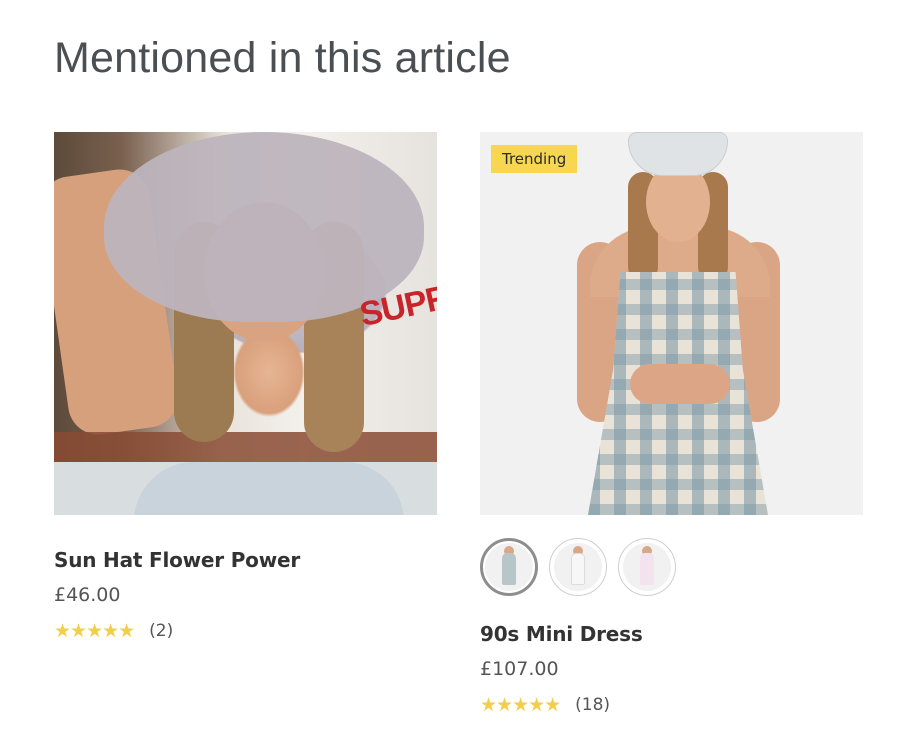 This screenshot has height=748, width=921. Describe the element at coordinates (161, 631) in the screenshot. I see `review-count: (2)` at that location.